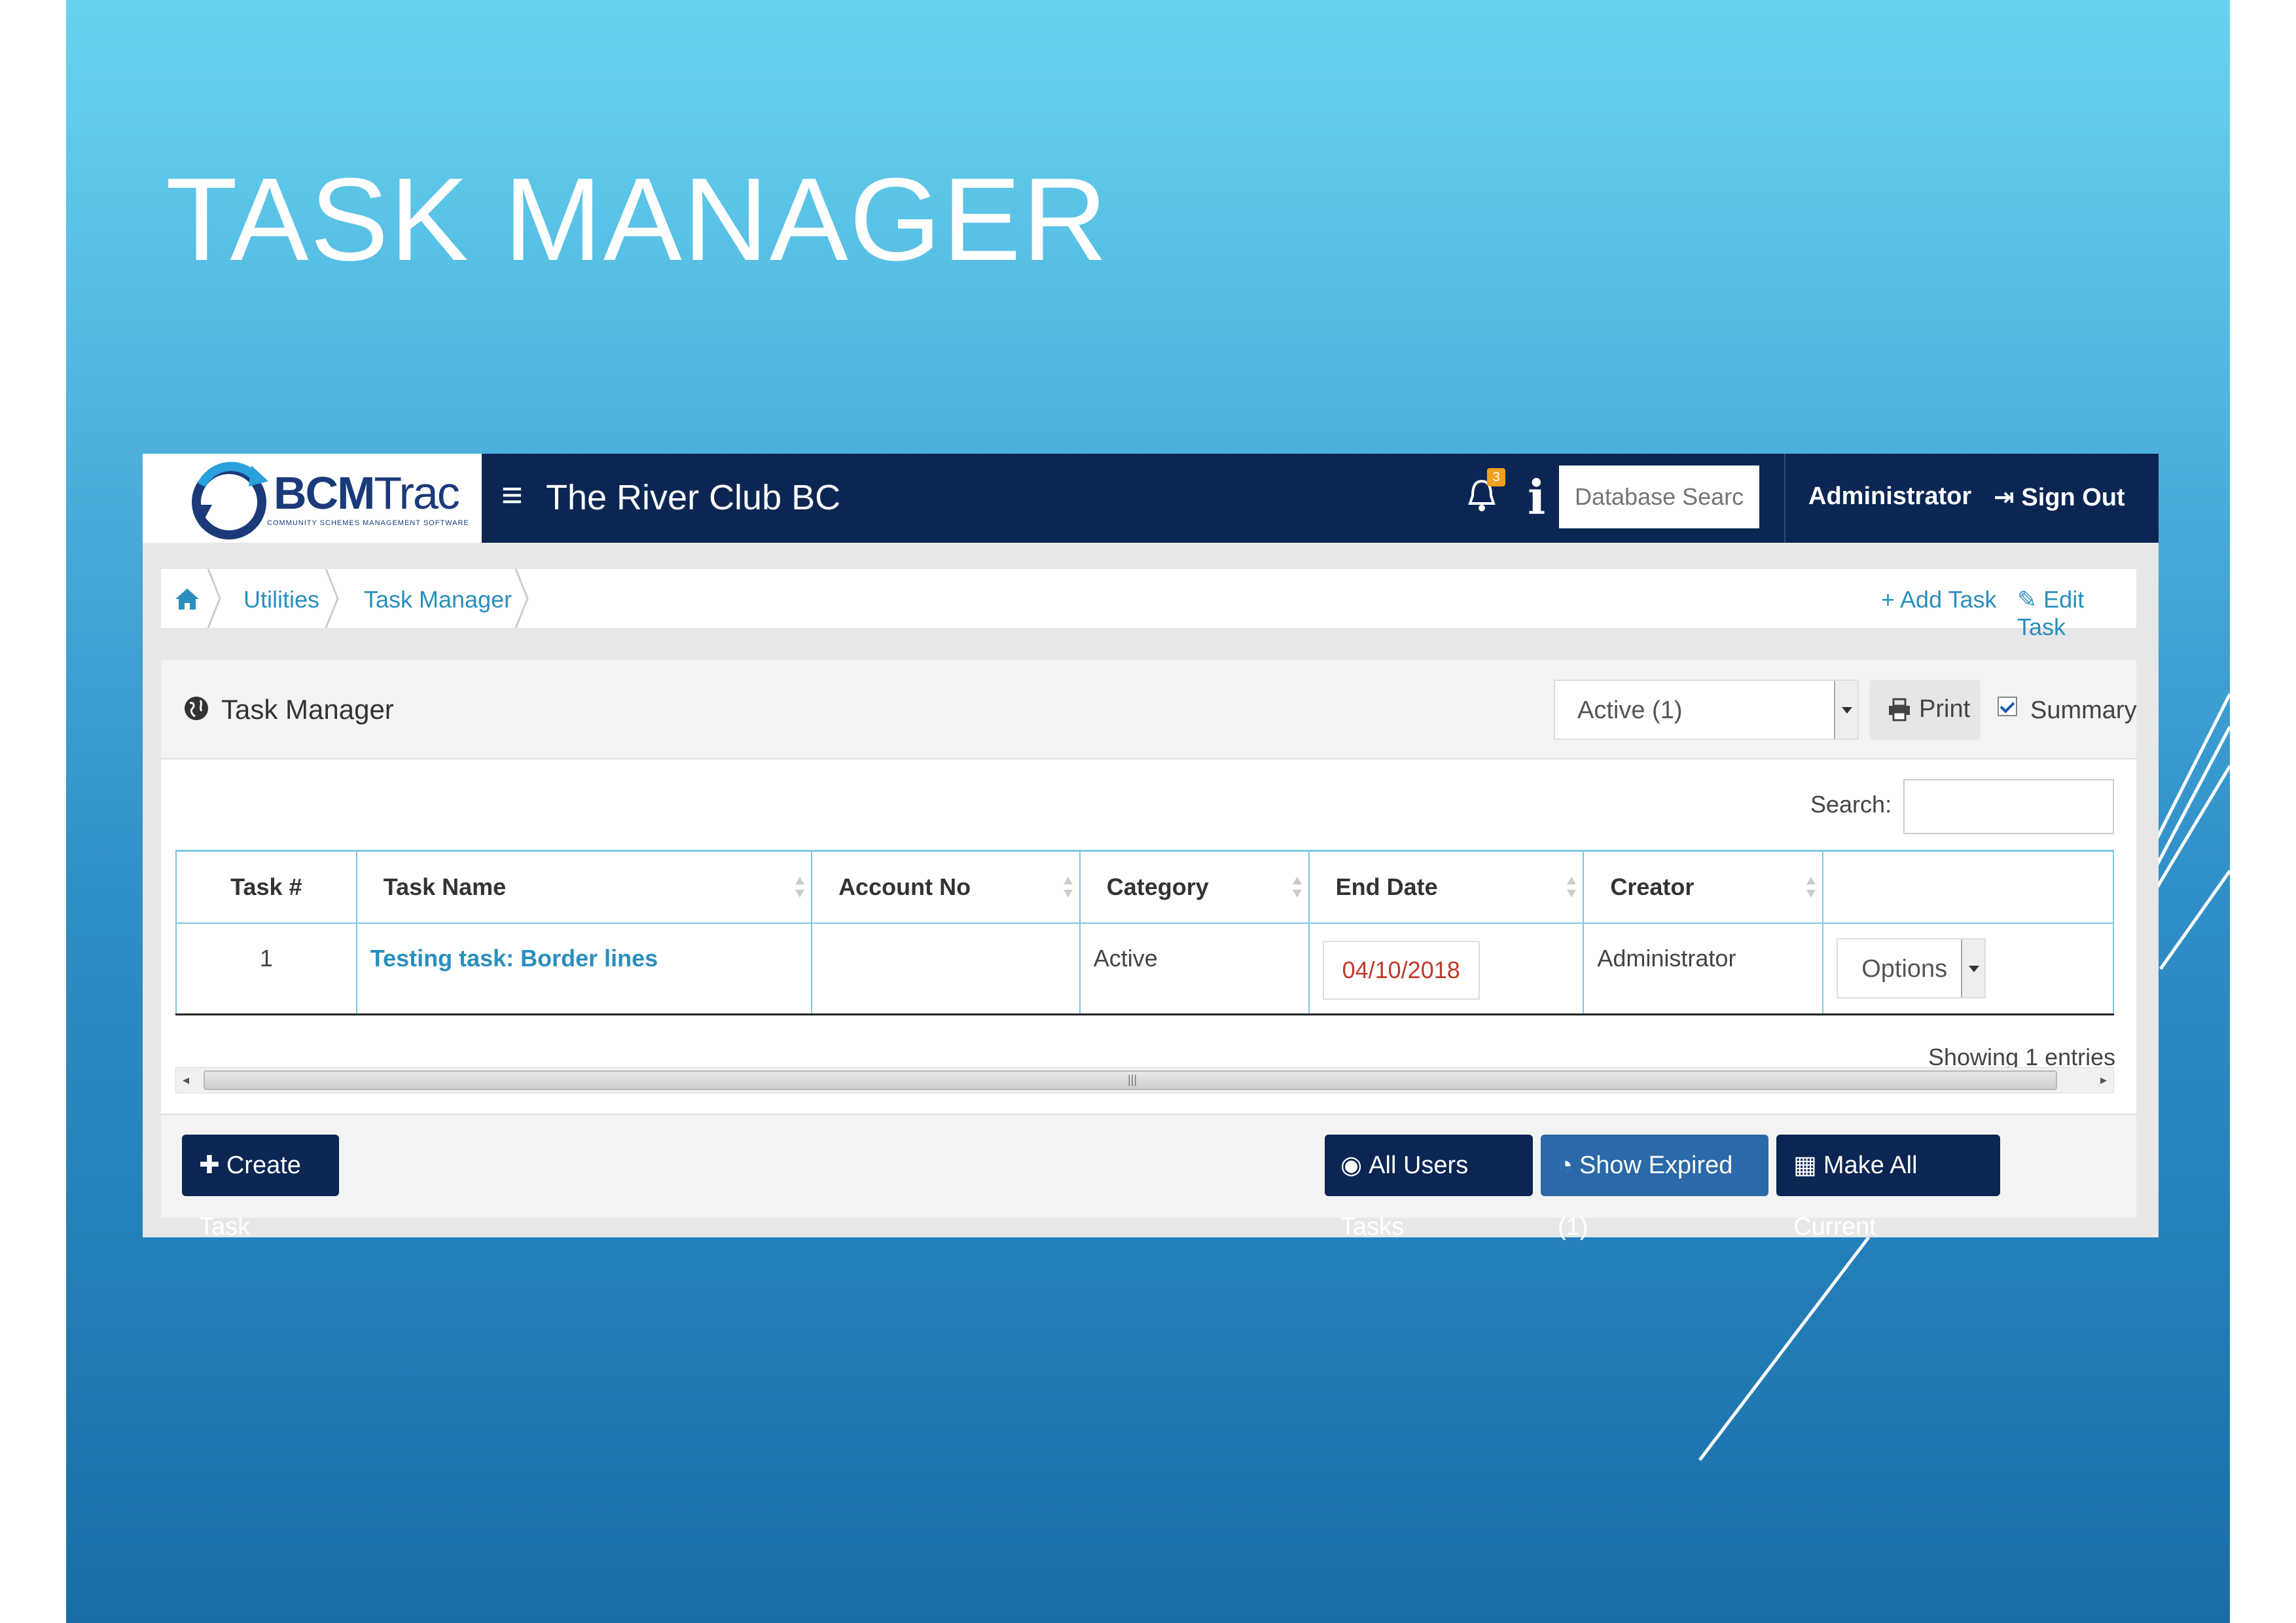  Describe the element at coordinates (637, 219) in the screenshot. I see `slide-title: TASK MANAGER` at that location.